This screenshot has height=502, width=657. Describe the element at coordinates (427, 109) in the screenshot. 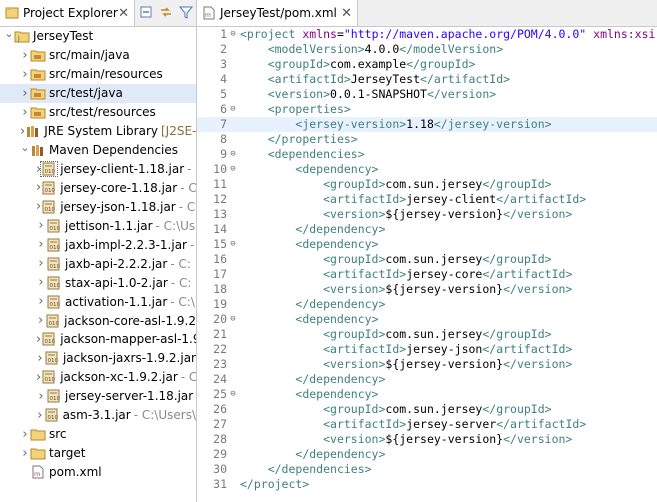

I see `code-line: 6 ⊖ <properties>` at that location.